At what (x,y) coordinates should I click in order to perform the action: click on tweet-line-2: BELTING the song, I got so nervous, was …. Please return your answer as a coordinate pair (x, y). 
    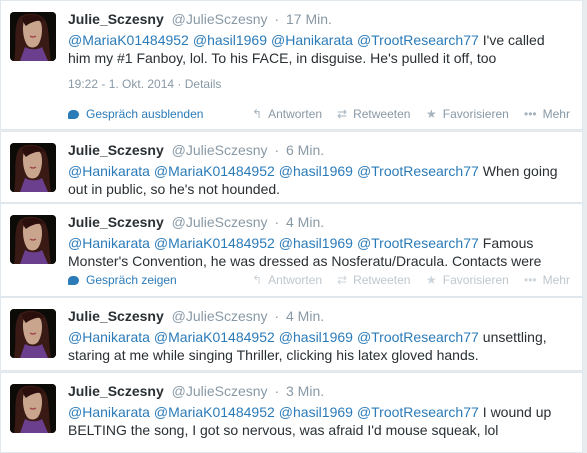
    Looking at the image, I should click on (283, 430).